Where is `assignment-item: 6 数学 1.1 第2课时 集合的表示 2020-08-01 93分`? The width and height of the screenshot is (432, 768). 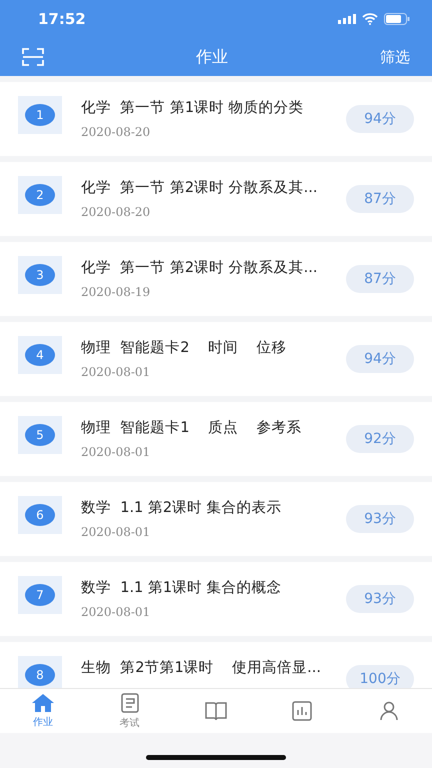 assignment-item: 6 数学 1.1 第2课时 集合的表示 2020-08-01 93分 is located at coordinates (216, 519).